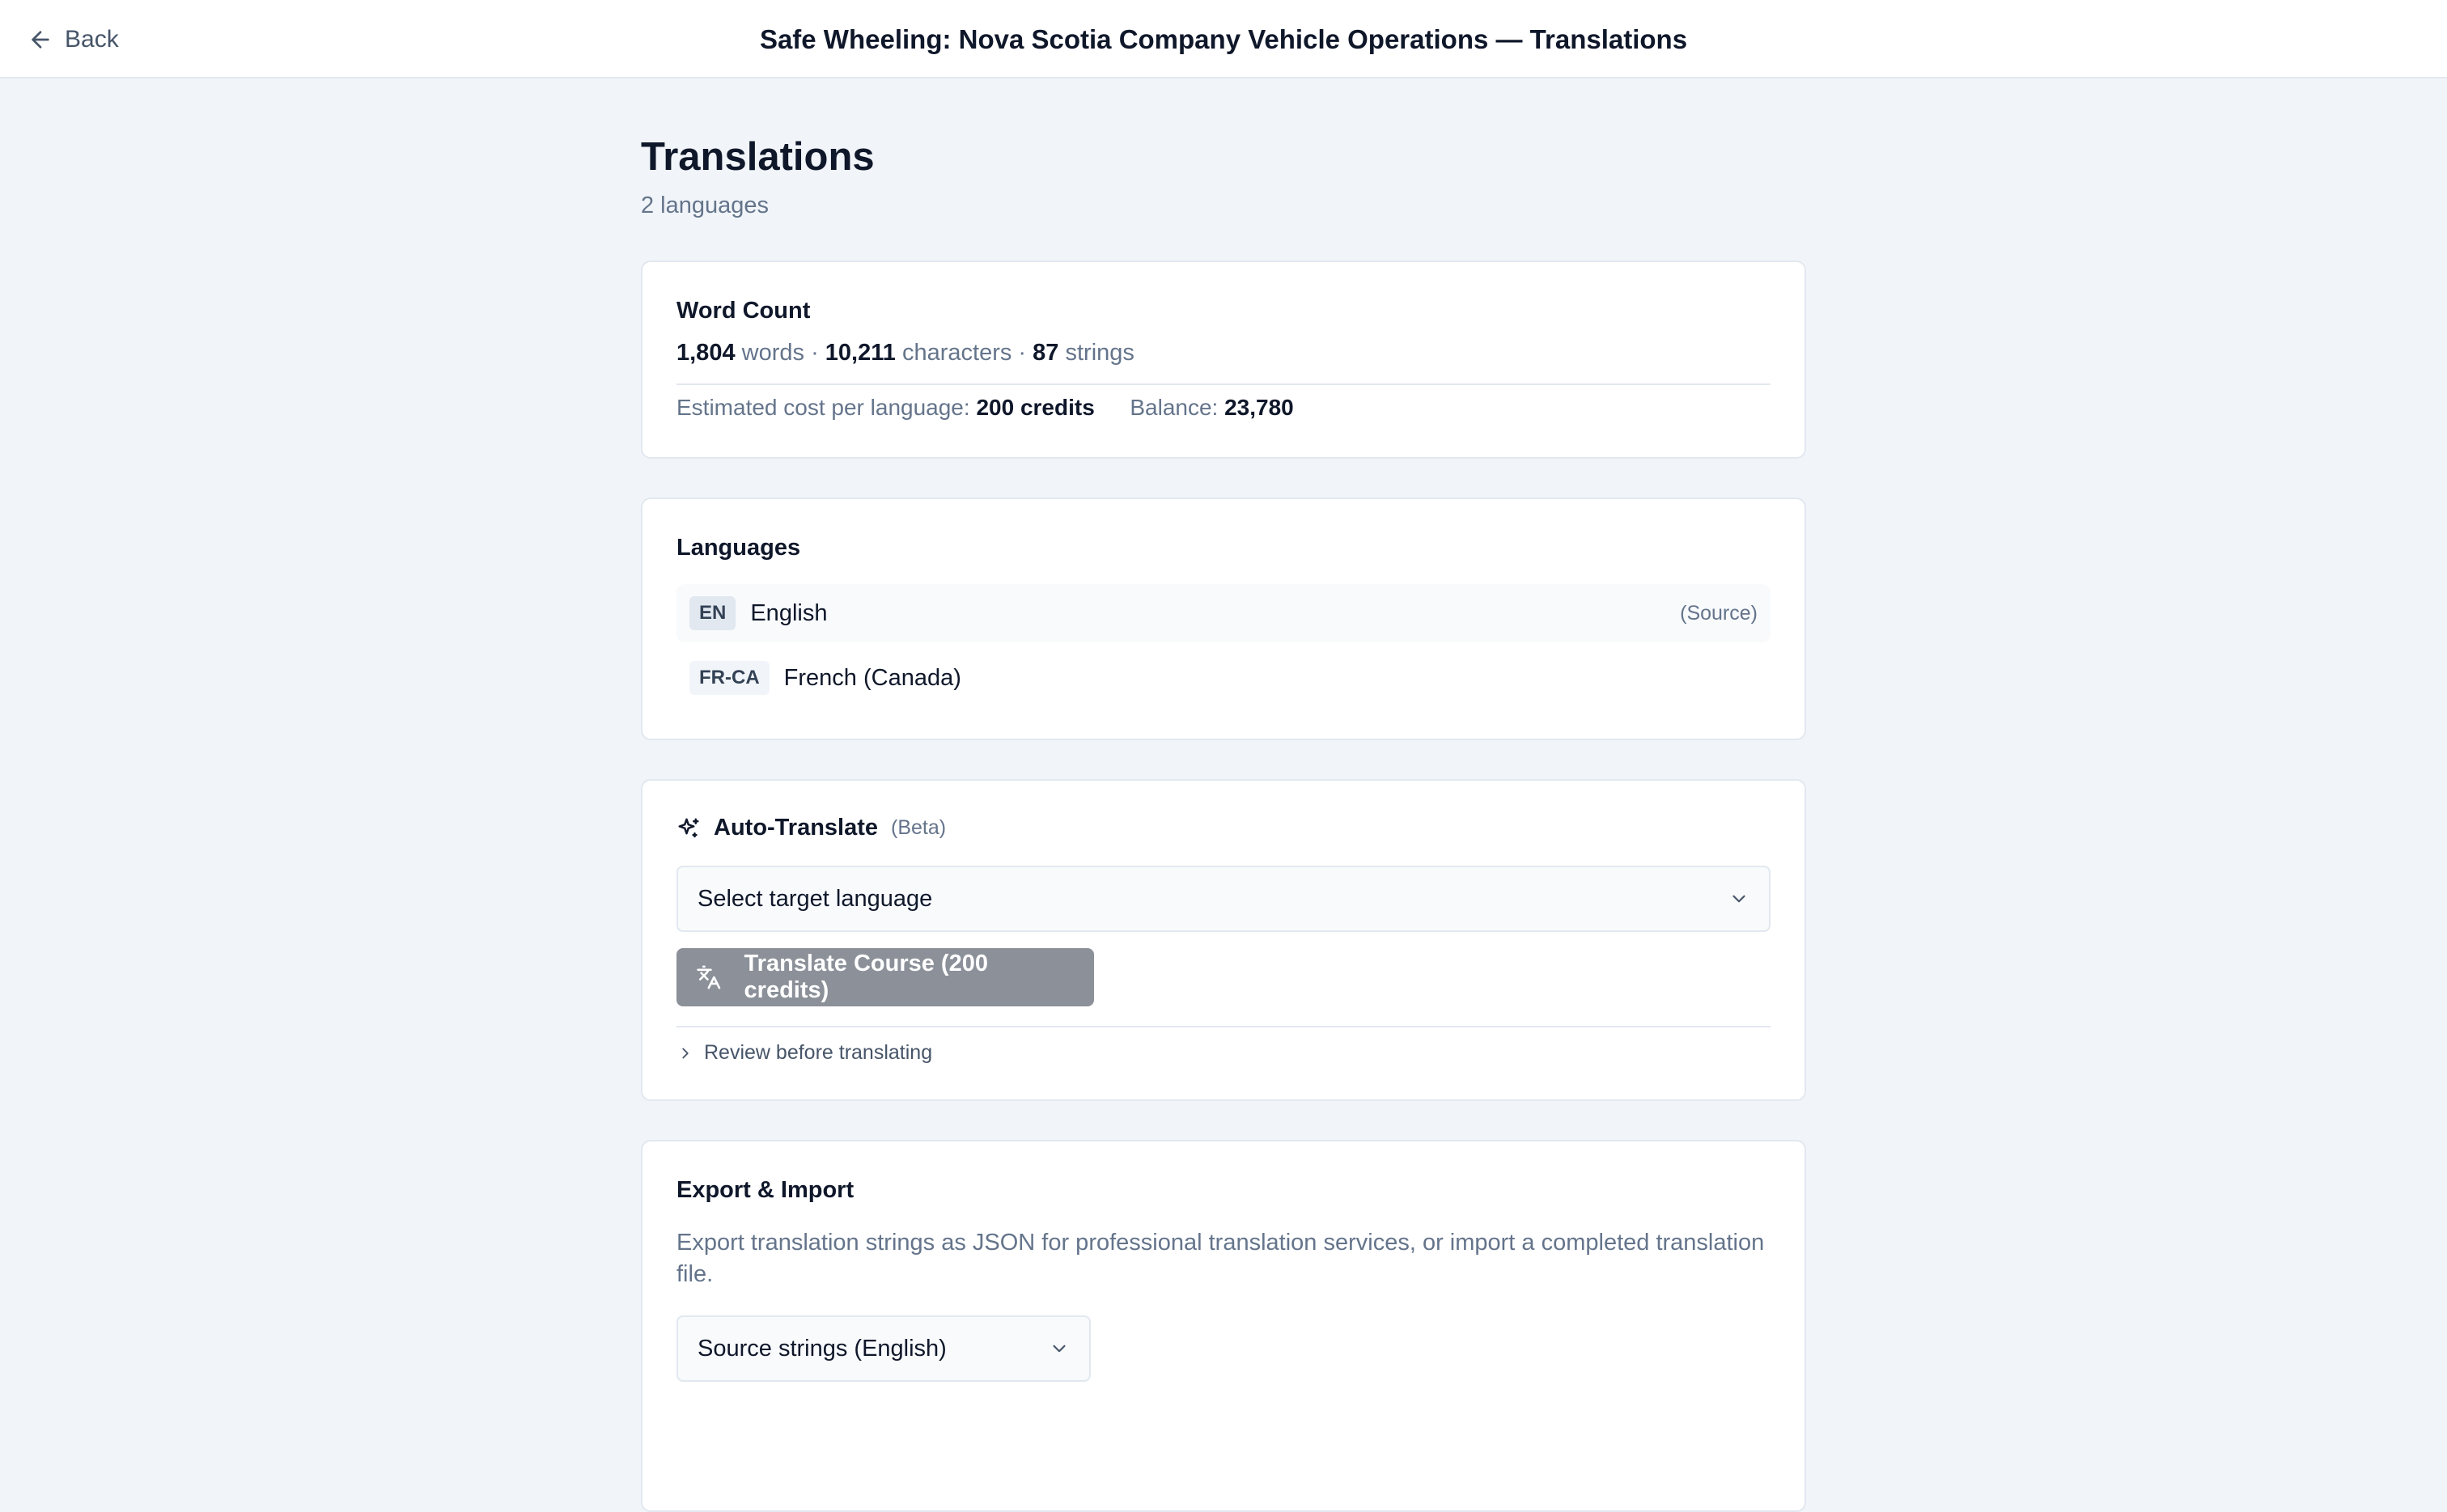 The image size is (2447, 1512). I want to click on auto-translate-header: Auto-Translate (Beta), so click(811, 828).